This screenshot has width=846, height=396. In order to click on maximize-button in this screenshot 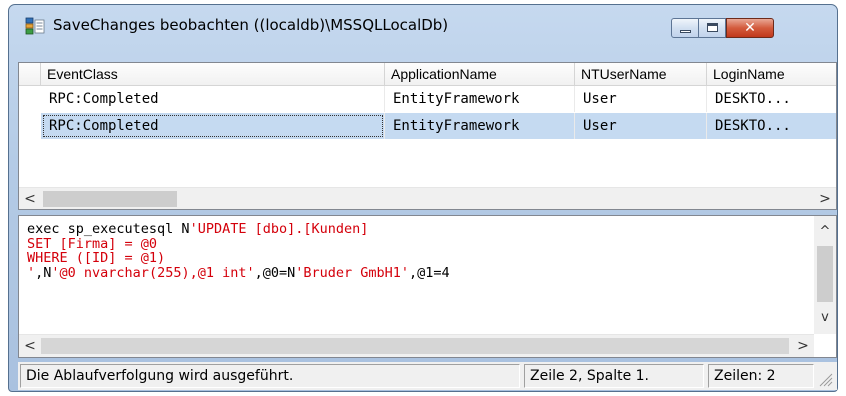, I will do `click(712, 28)`.